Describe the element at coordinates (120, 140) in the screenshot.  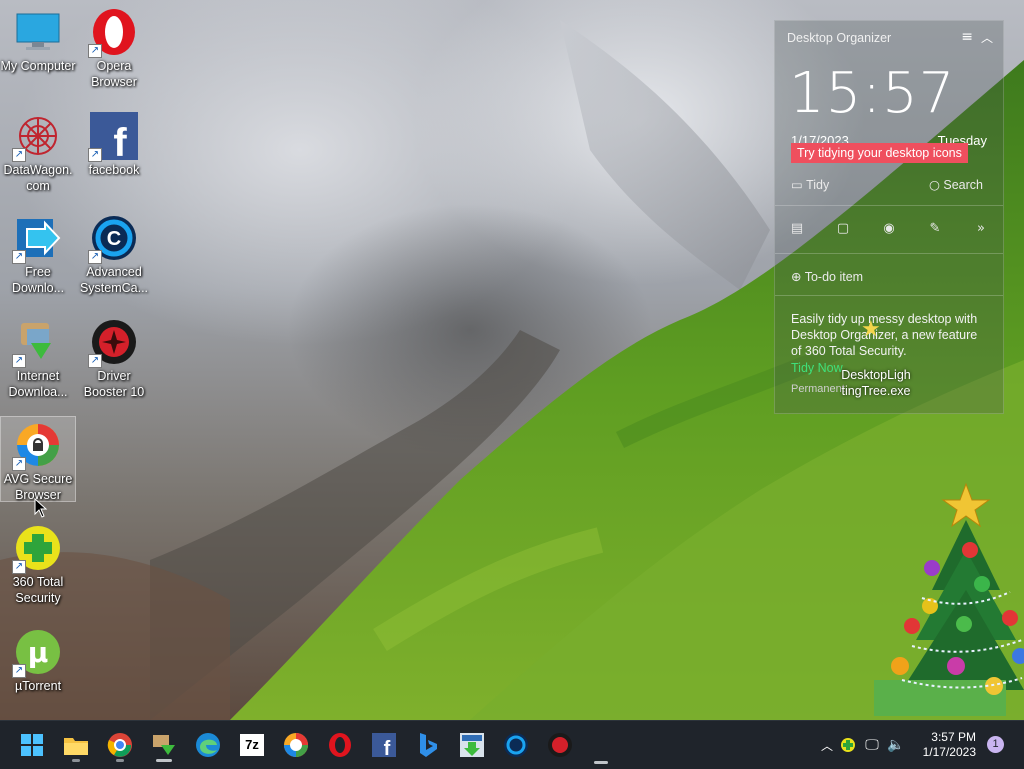
I see `svg-text: f` at that location.